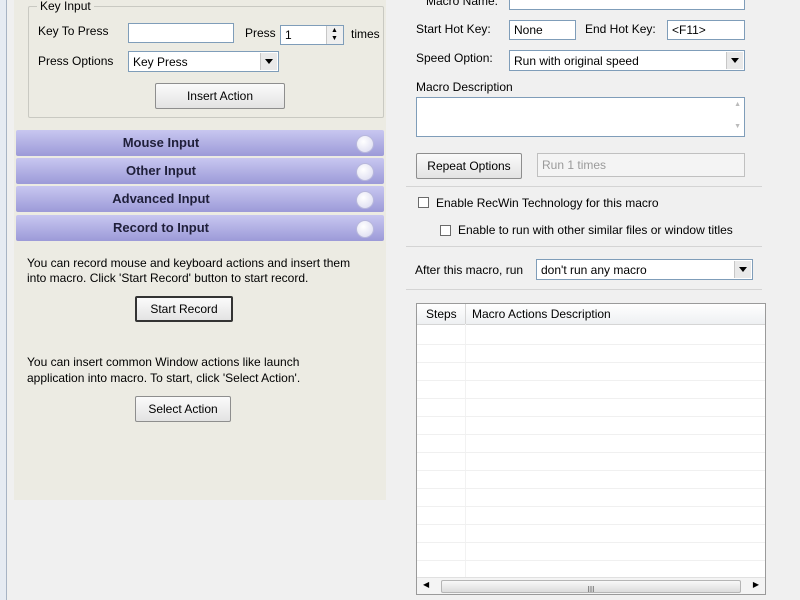 This screenshot has height=600, width=800. I want to click on section-record-to-input-label: Record to Input, so click(161, 227).